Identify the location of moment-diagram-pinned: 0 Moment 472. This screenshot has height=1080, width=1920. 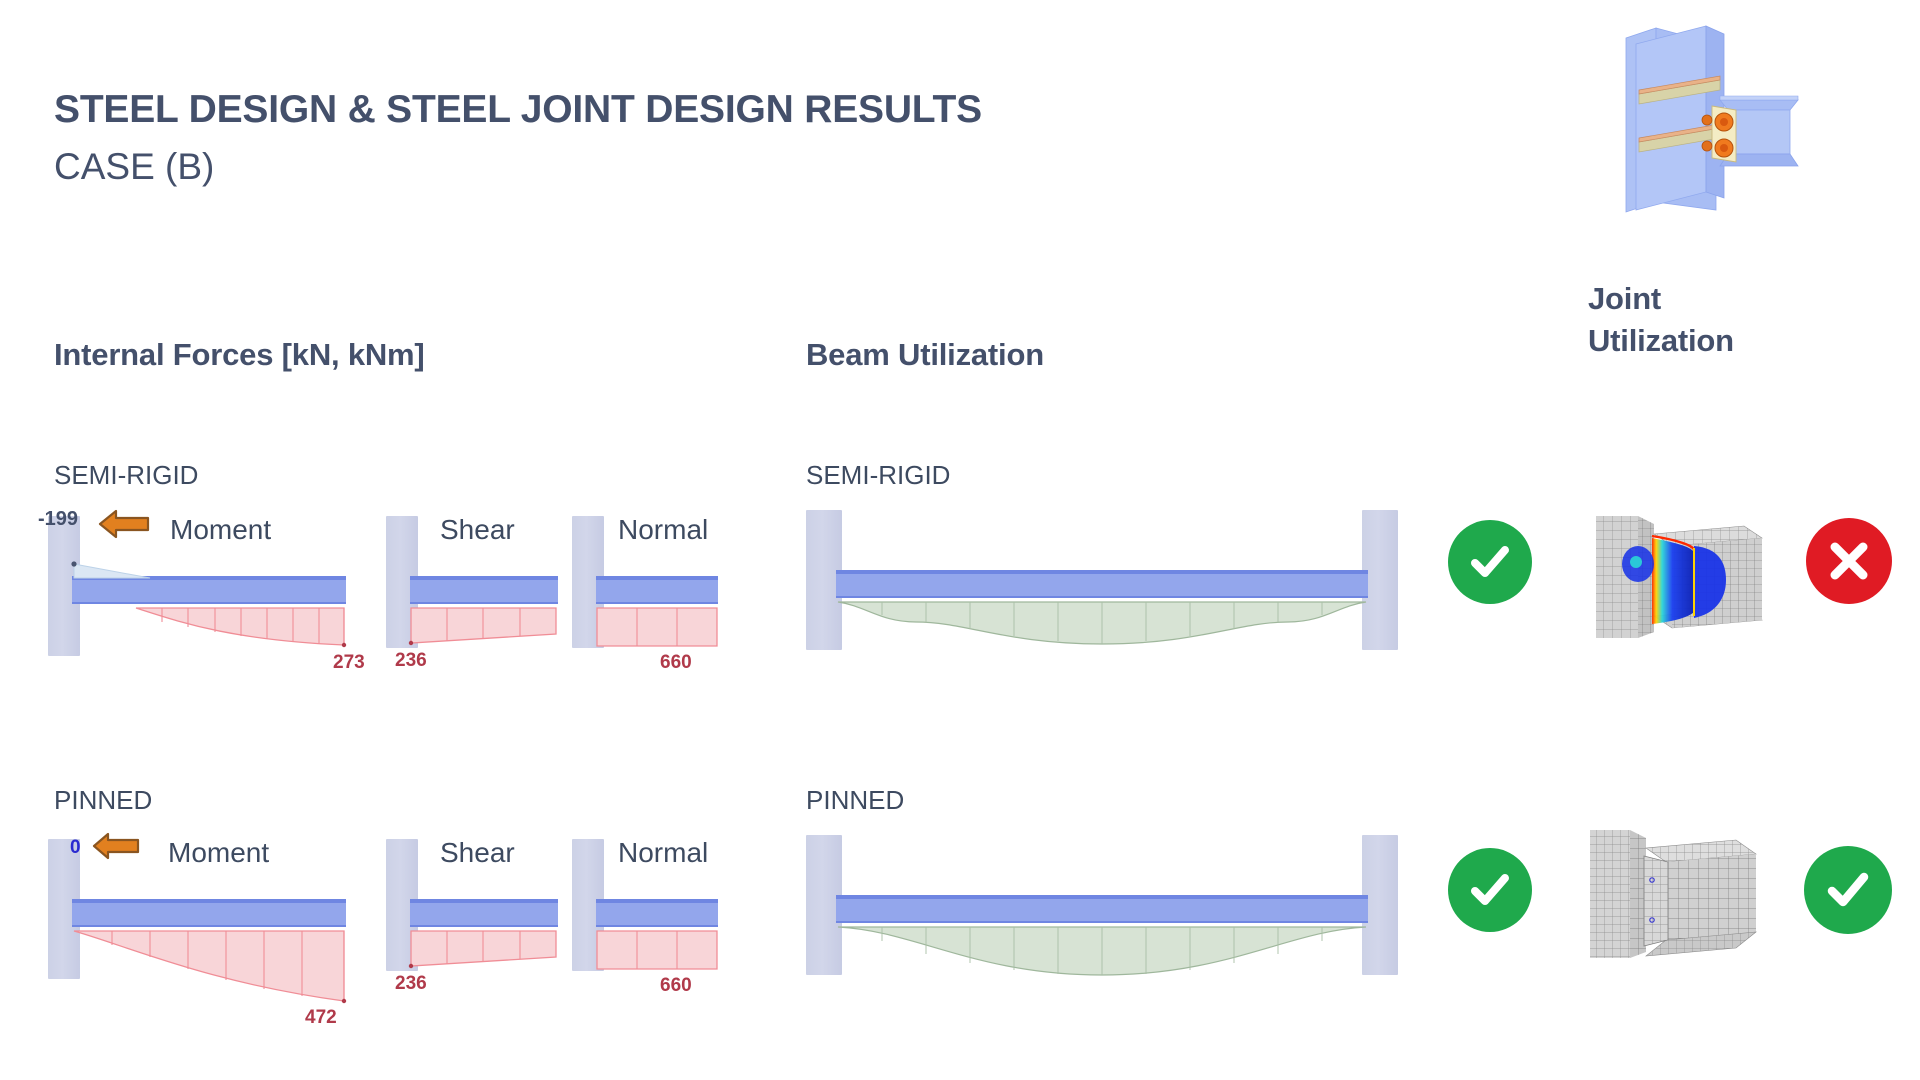
(200, 930).